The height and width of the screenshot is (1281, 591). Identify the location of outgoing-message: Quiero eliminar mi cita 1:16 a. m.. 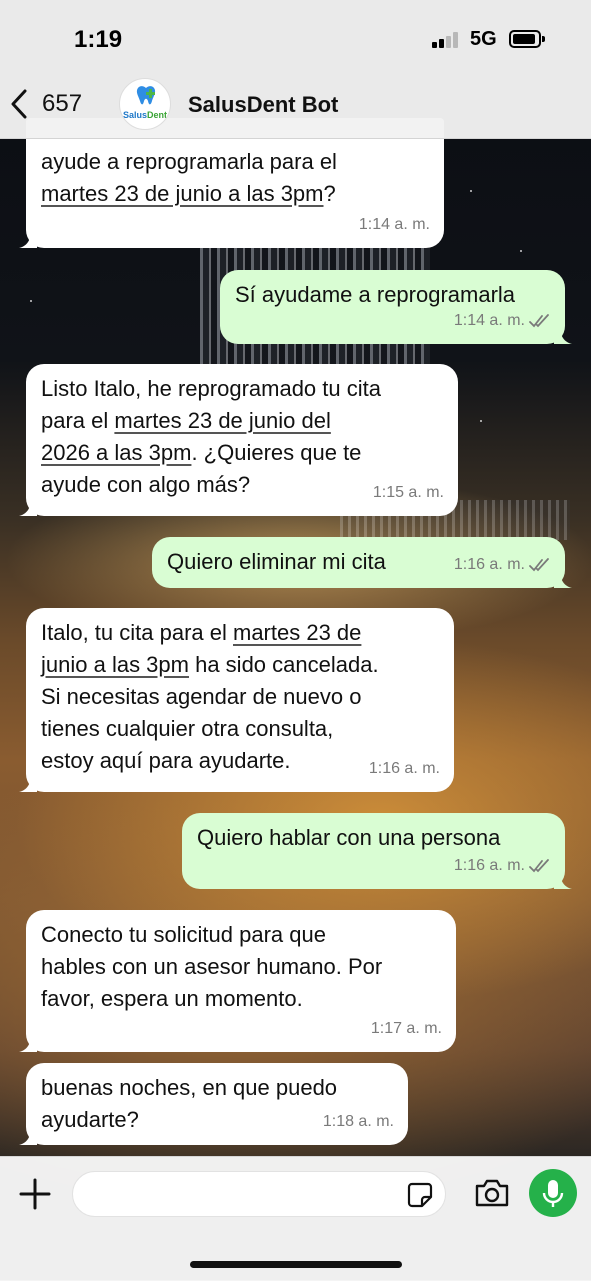
(362, 562).